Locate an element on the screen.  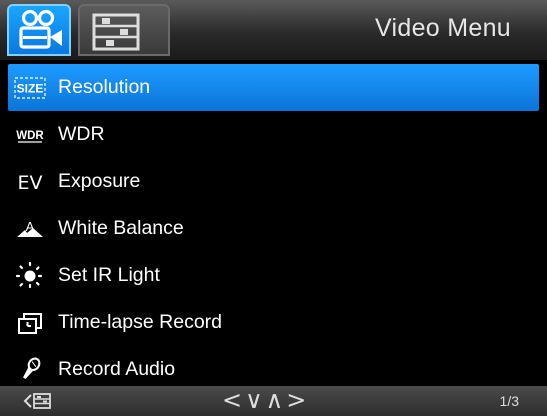
menu-item-label: Set IR Light is located at coordinates (109, 275).